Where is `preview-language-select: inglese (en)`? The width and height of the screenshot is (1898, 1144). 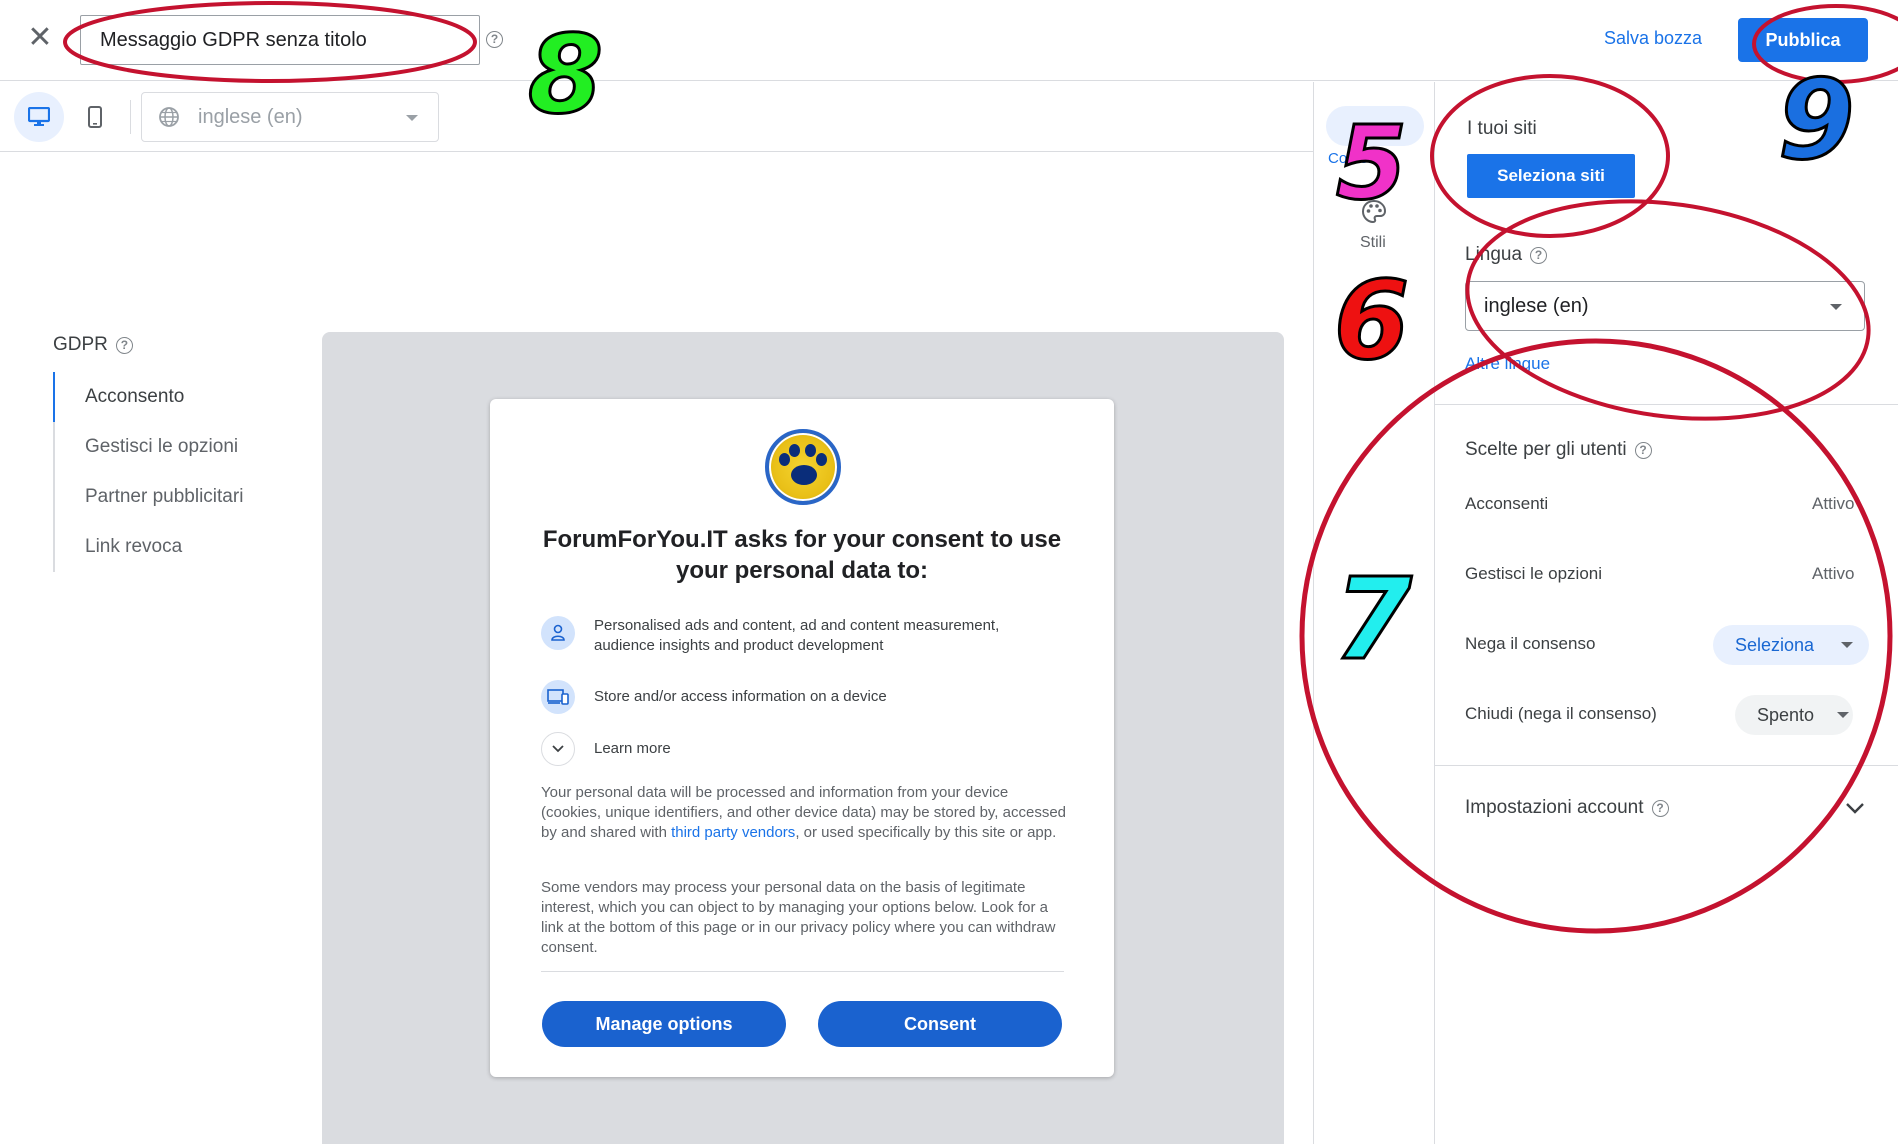 preview-language-select: inglese (en) is located at coordinates (290, 117).